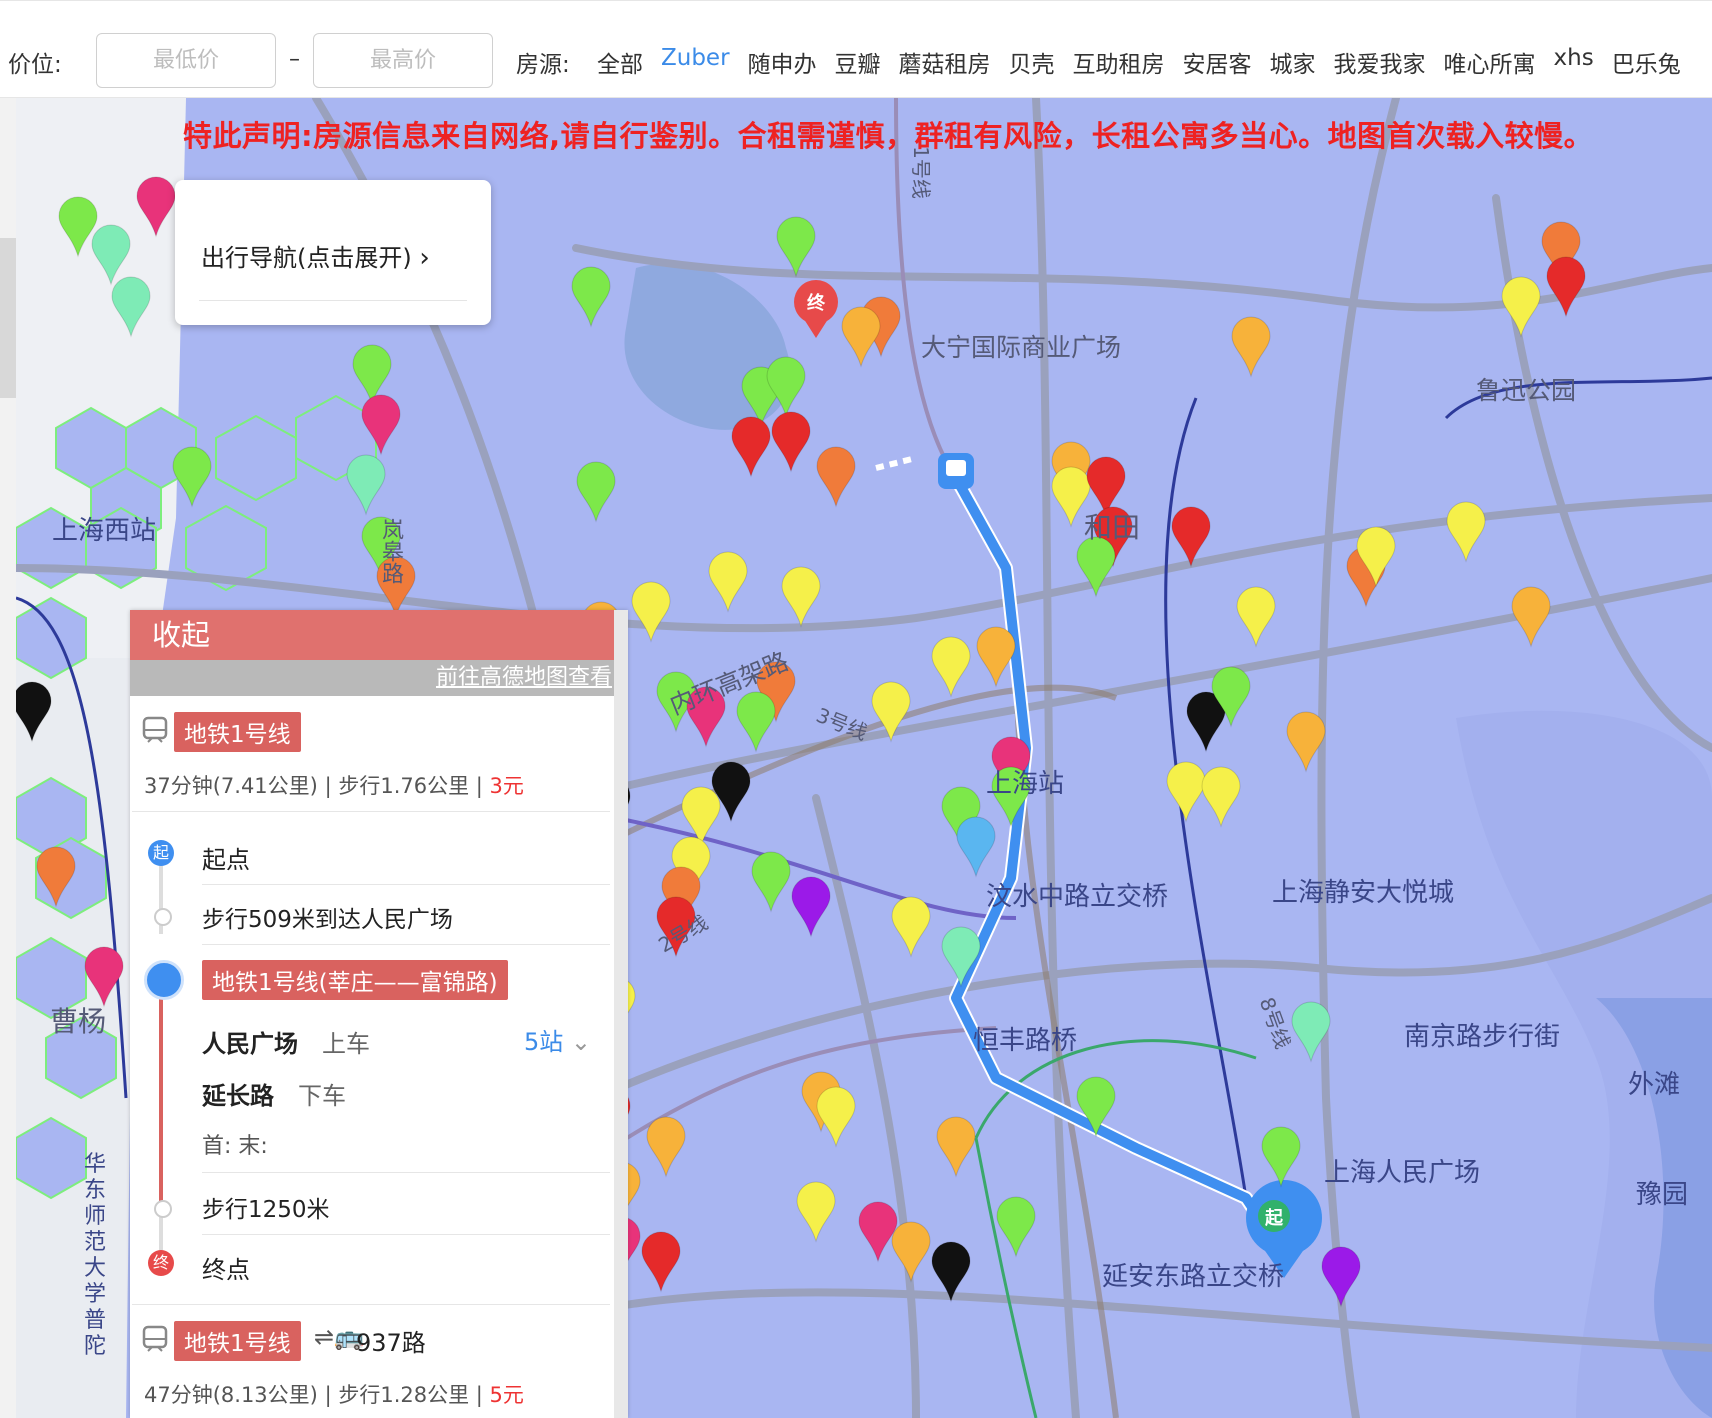  Describe the element at coordinates (1021, 347) in the screenshot. I see `label-daning: 大宁国际商业广场` at that location.